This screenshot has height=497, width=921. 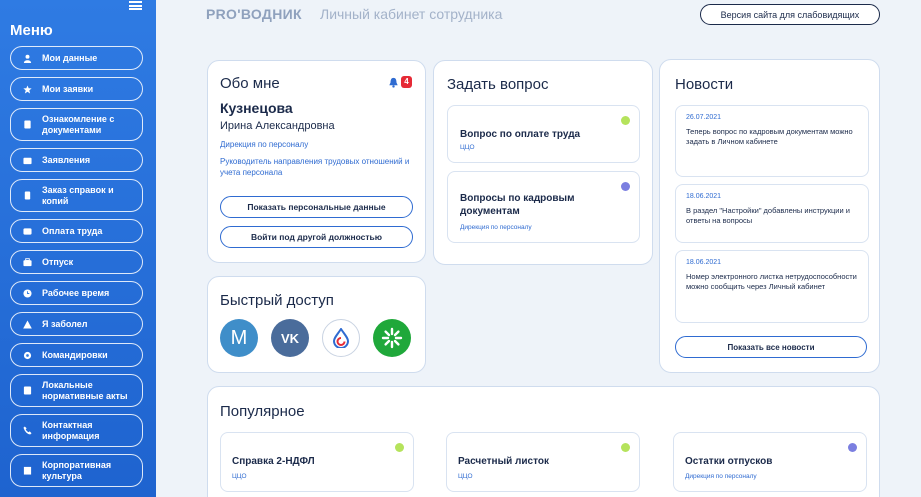 I want to click on sidebar-item-work-time: Рабочее время, so click(x=76, y=293).